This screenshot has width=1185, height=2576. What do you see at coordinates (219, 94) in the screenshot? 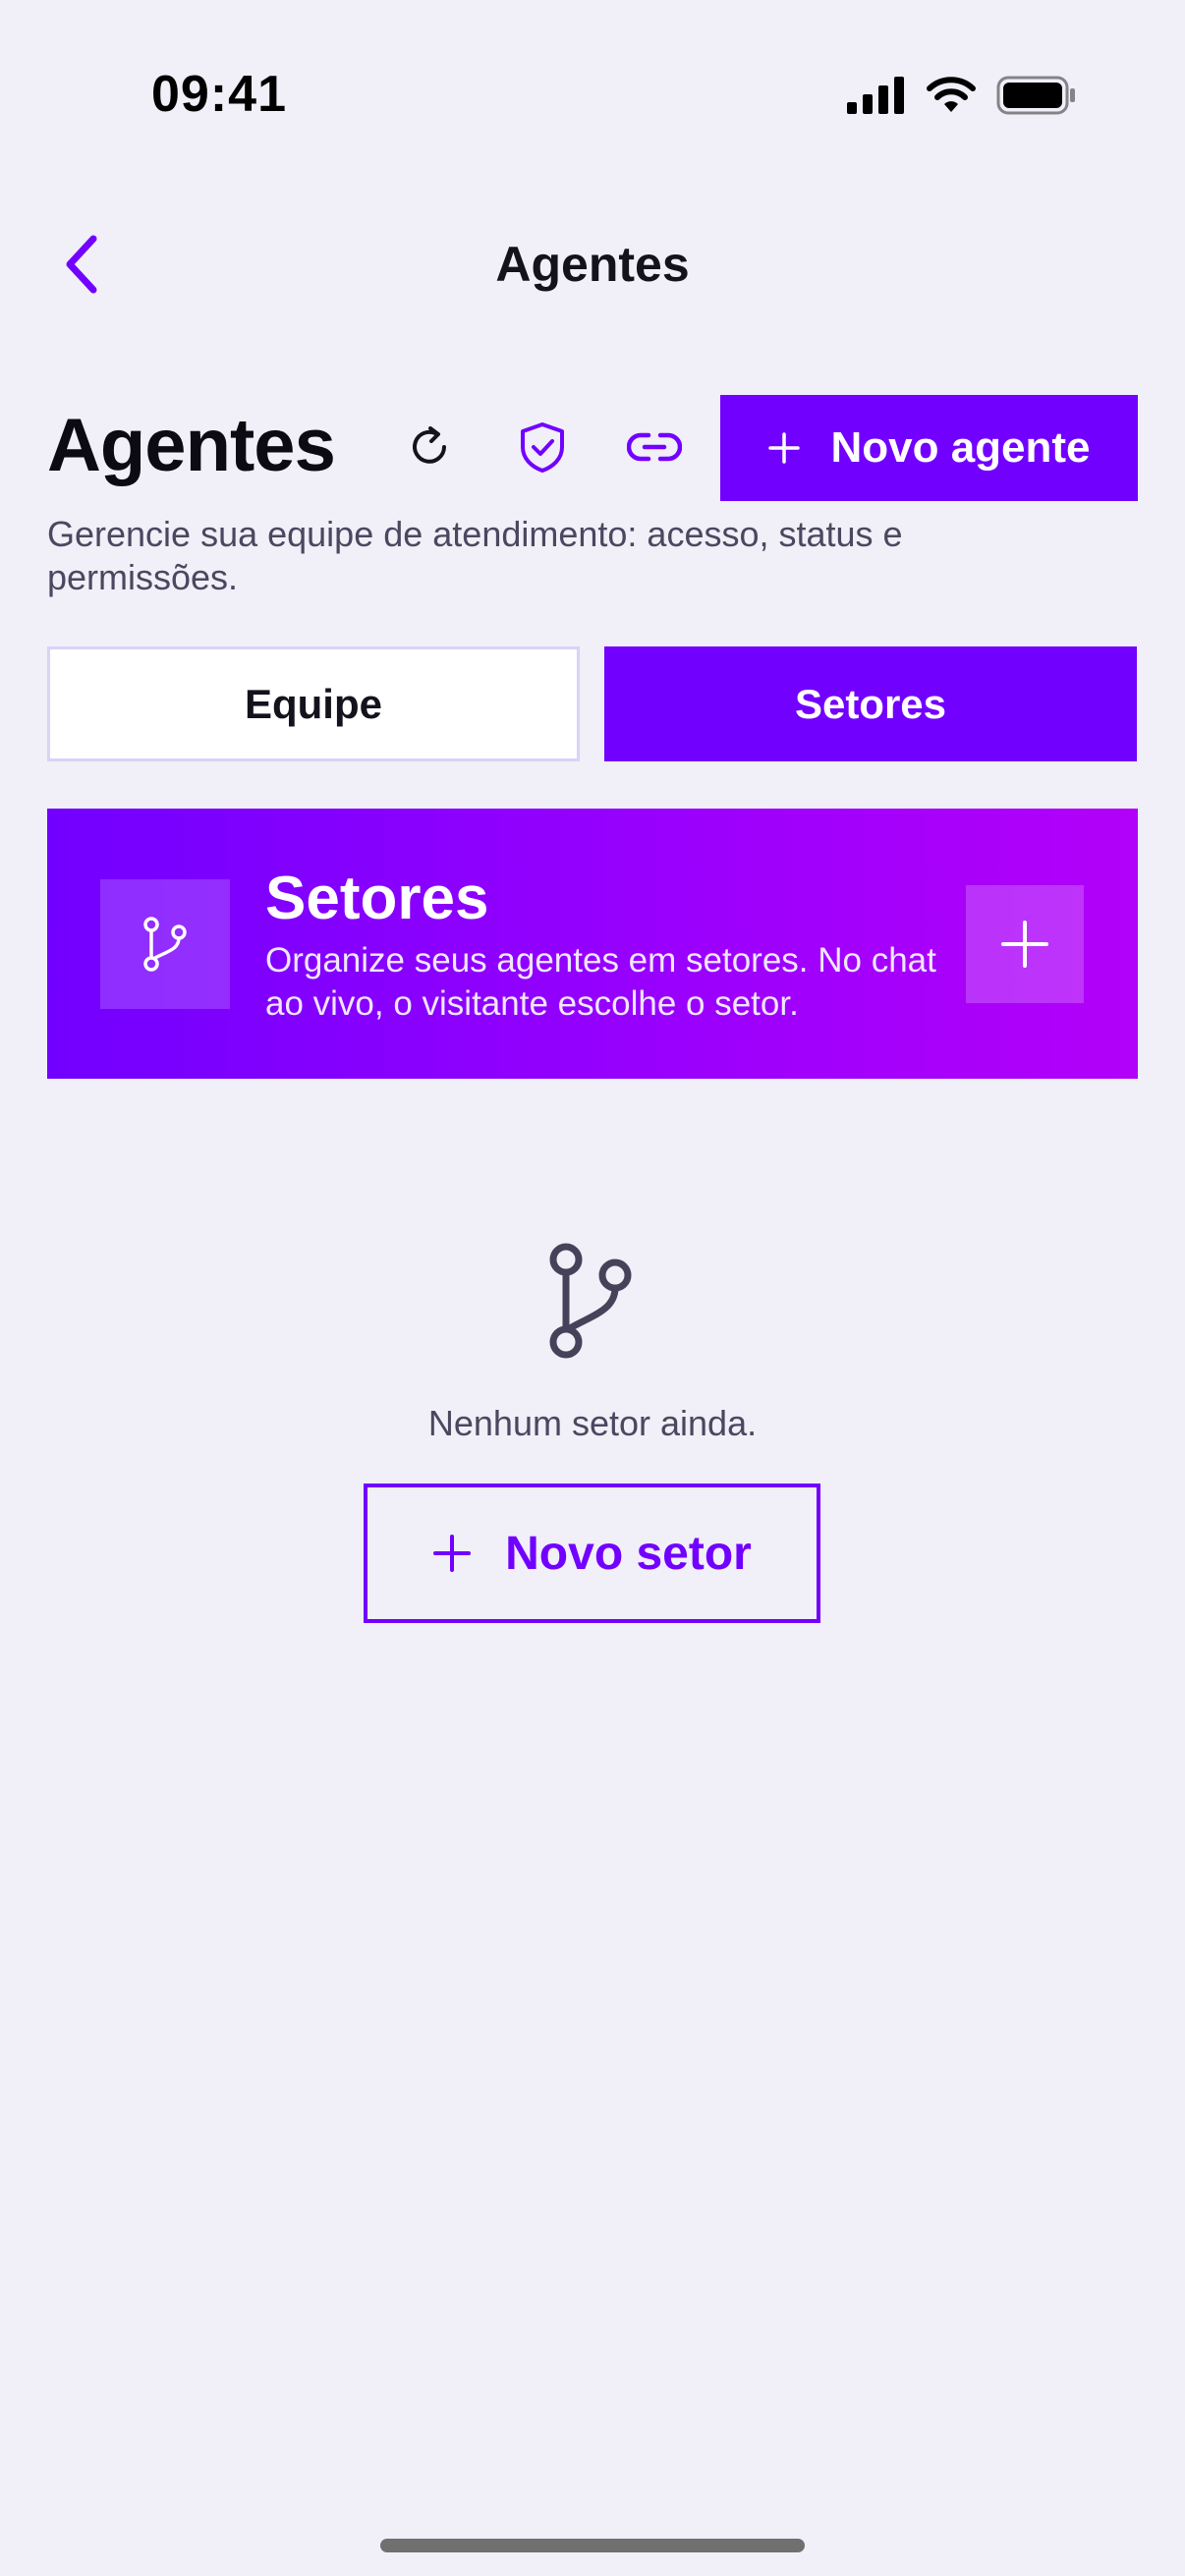
I see `status-time: 09:41` at bounding box center [219, 94].